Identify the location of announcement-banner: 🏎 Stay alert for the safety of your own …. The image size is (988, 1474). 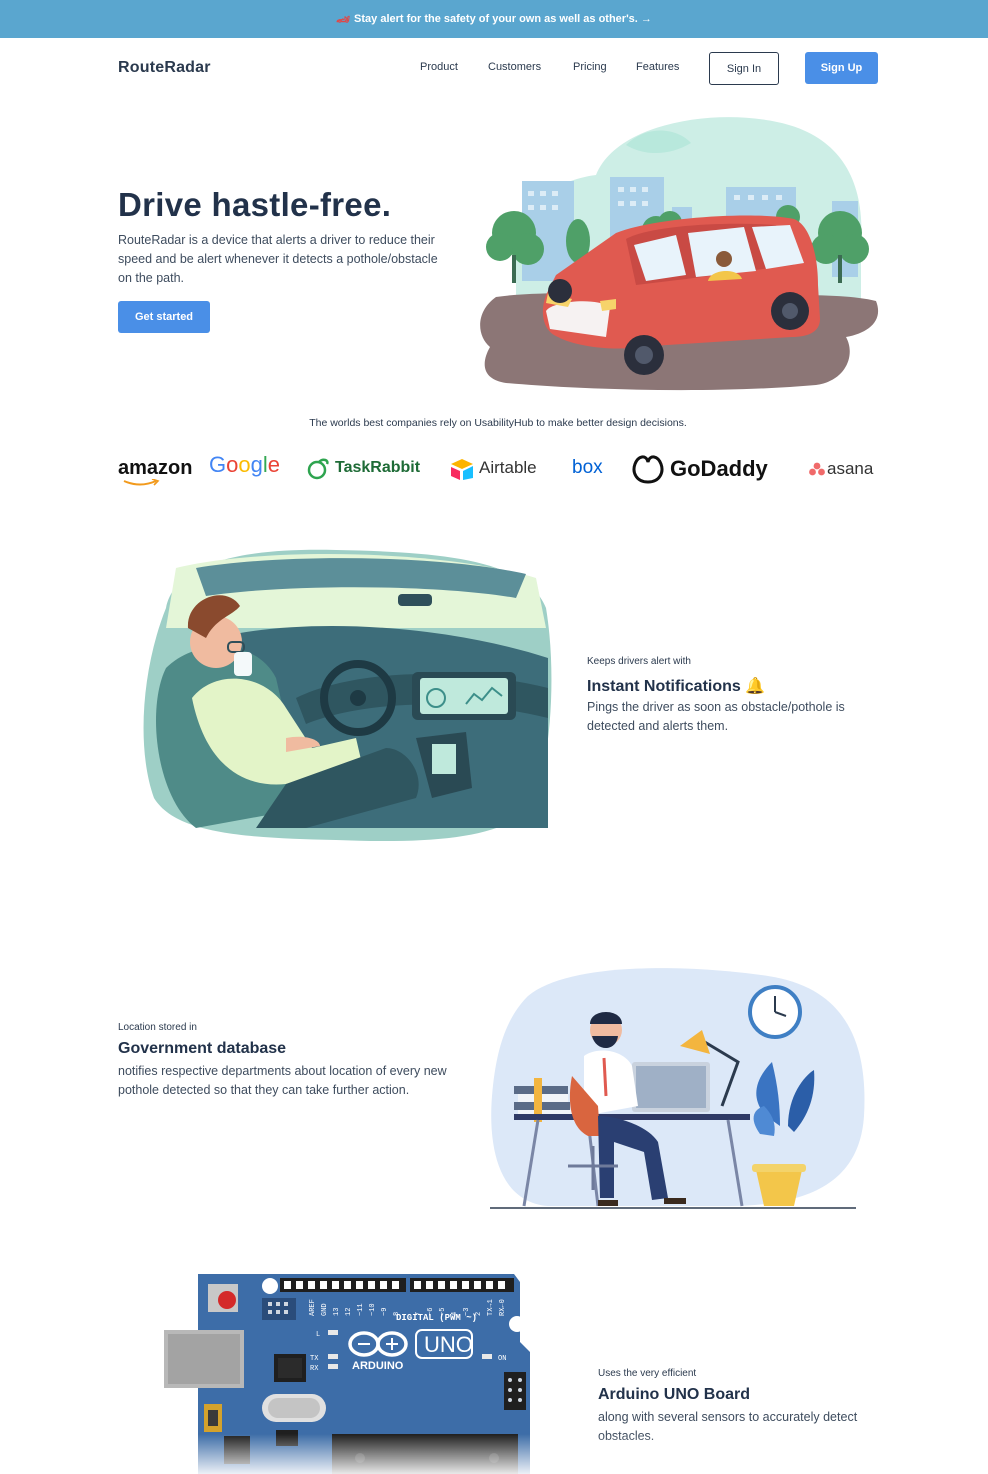
(494, 19).